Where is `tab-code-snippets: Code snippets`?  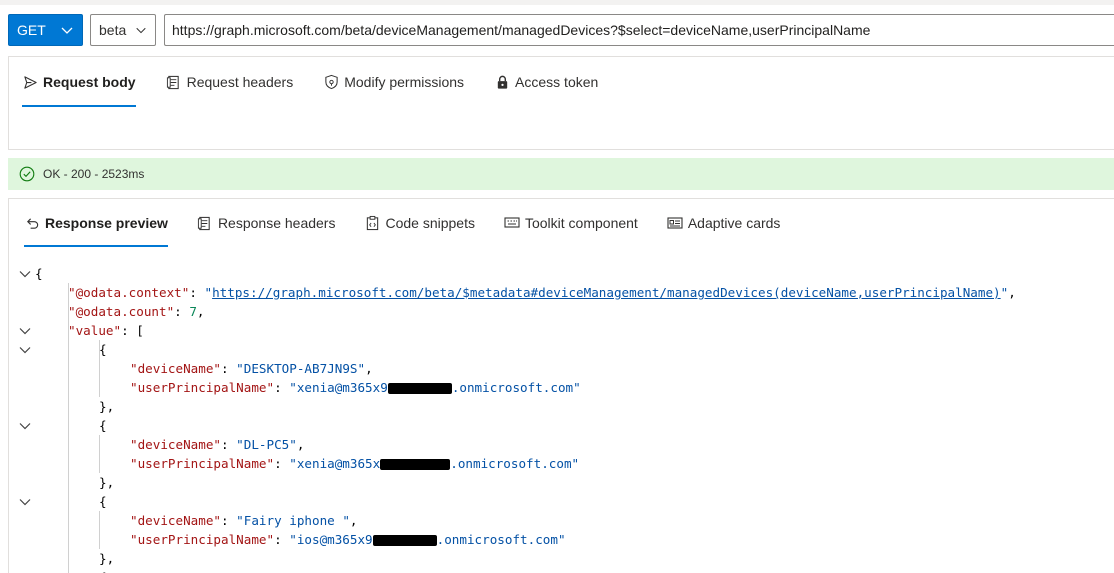 tab-code-snippets: Code snippets is located at coordinates (419, 223).